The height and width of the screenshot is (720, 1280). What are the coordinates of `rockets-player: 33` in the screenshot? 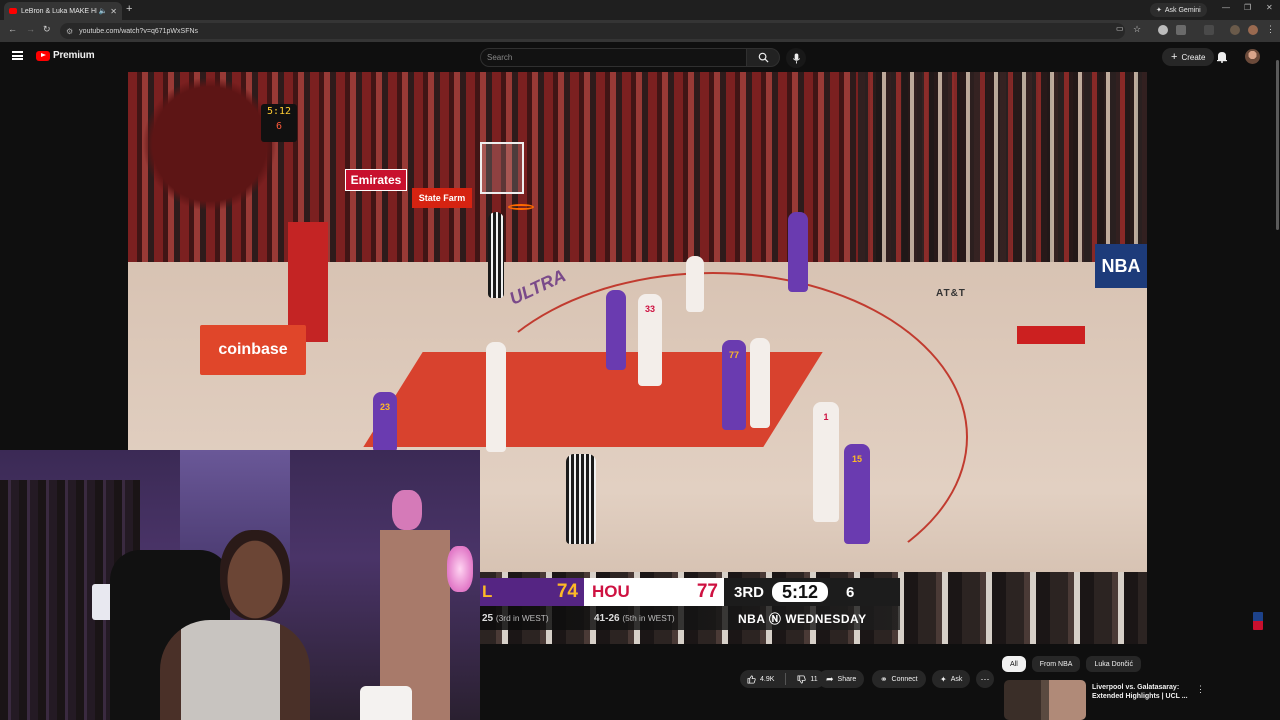 It's located at (650, 340).